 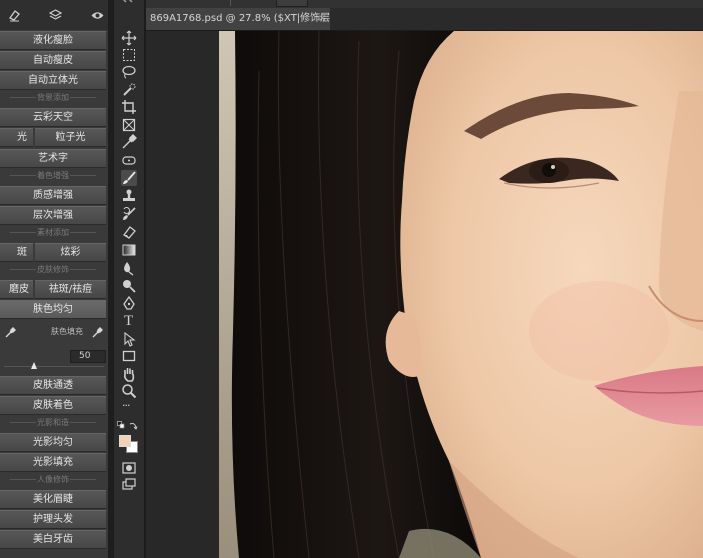 I want to click on marquee-icon, so click(x=129, y=55).